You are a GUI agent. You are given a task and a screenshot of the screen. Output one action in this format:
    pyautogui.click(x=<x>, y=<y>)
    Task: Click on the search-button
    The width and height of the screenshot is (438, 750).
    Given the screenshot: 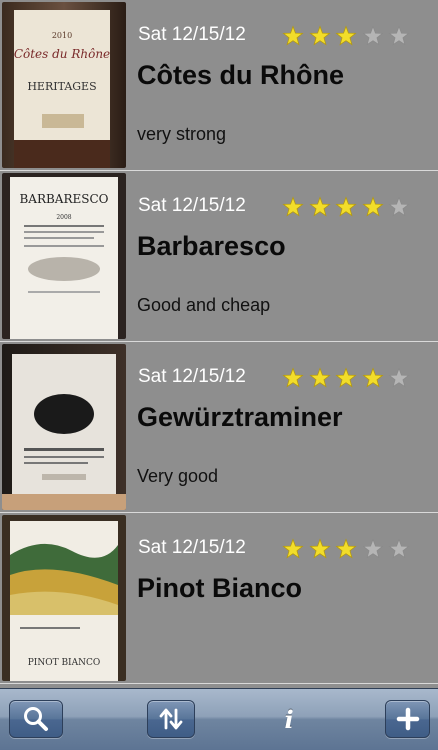 What is the action you would take?
    pyautogui.click(x=36, y=719)
    